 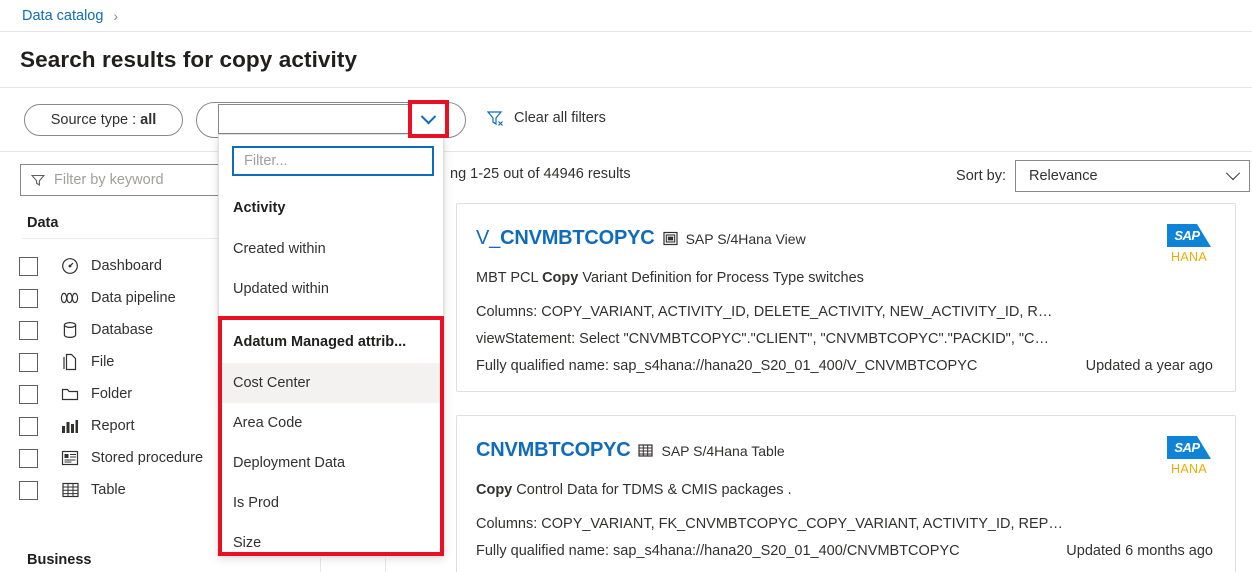 I want to click on breadcrumb-item-data-catalog: Data catalog, so click(x=62, y=16).